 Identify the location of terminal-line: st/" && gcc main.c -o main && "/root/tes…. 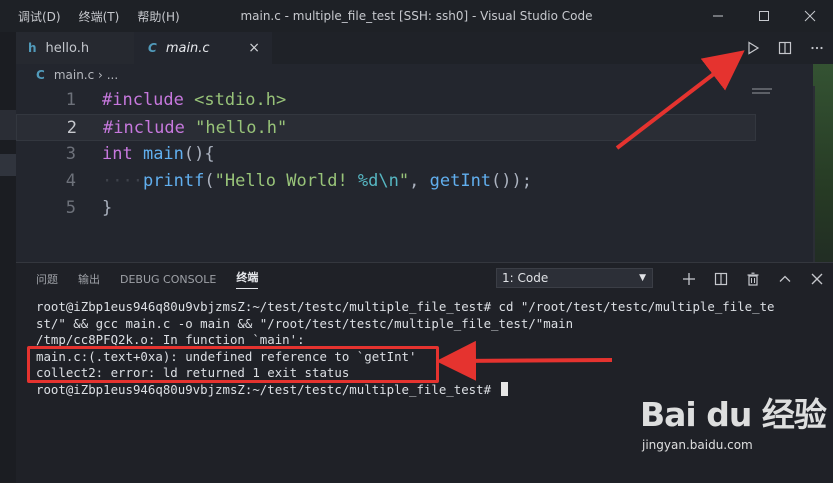
(305, 323).